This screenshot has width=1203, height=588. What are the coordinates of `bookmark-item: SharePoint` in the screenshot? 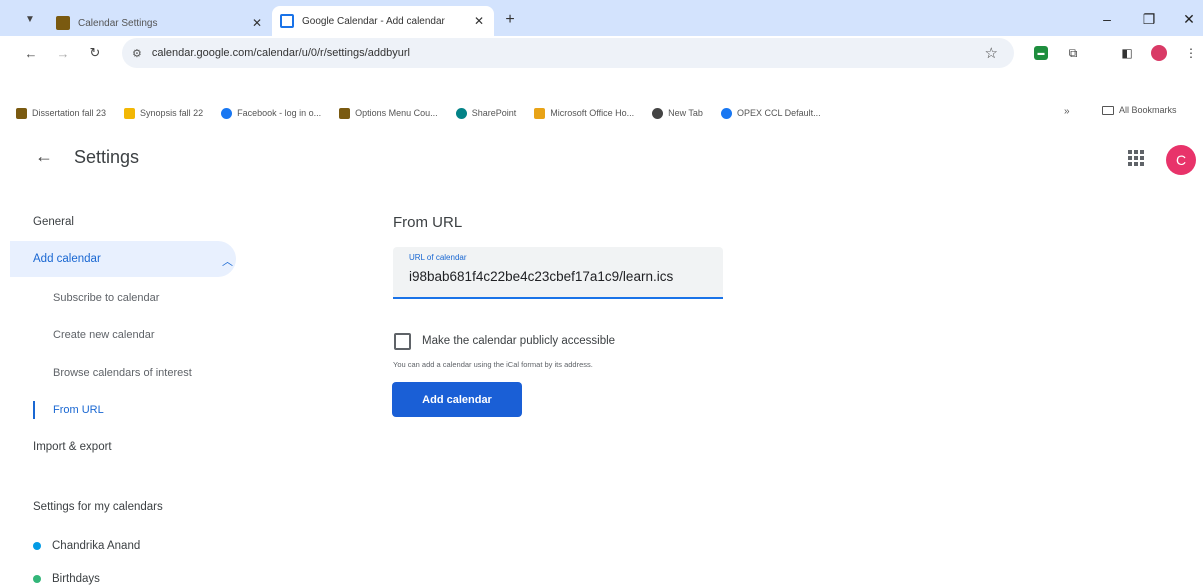 It's located at (485, 113).